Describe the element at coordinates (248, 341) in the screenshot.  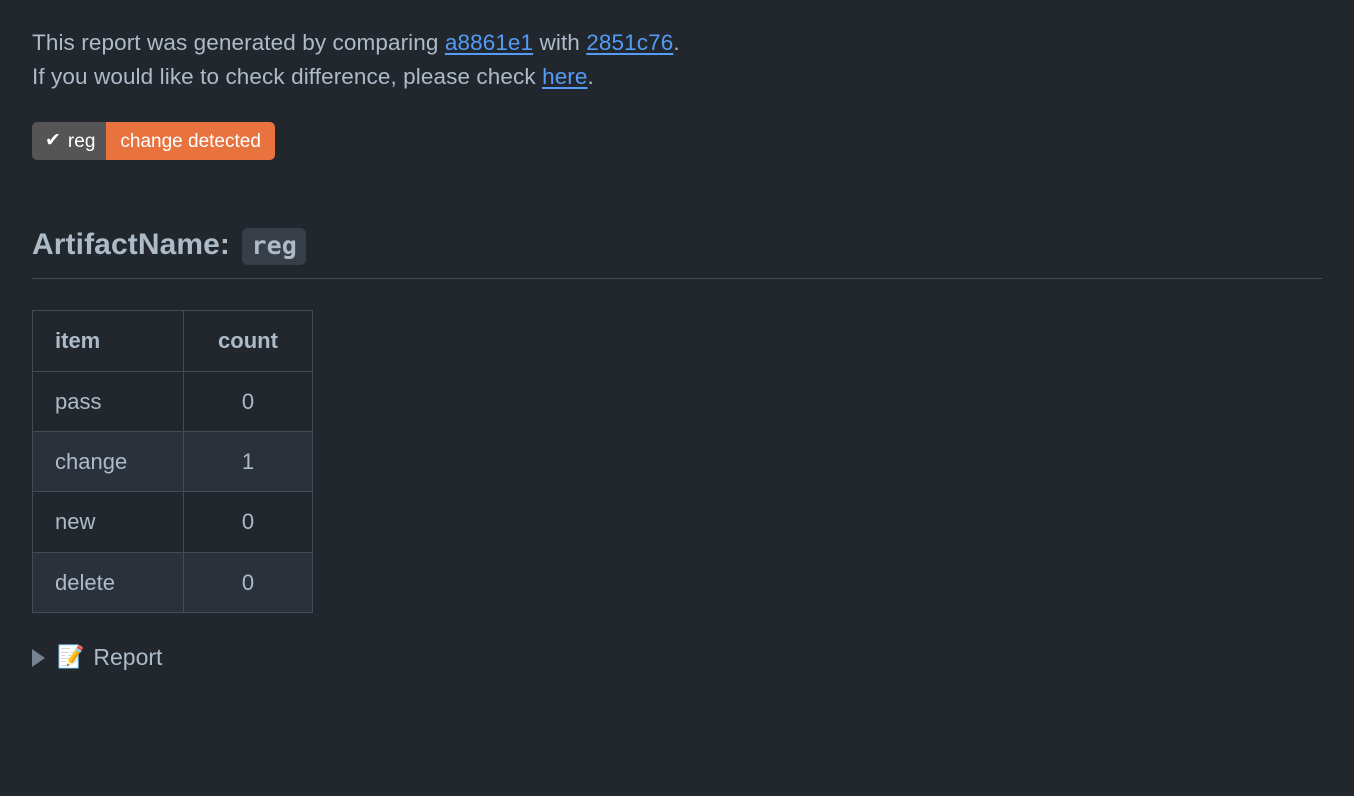
I see `header-count: count` at that location.